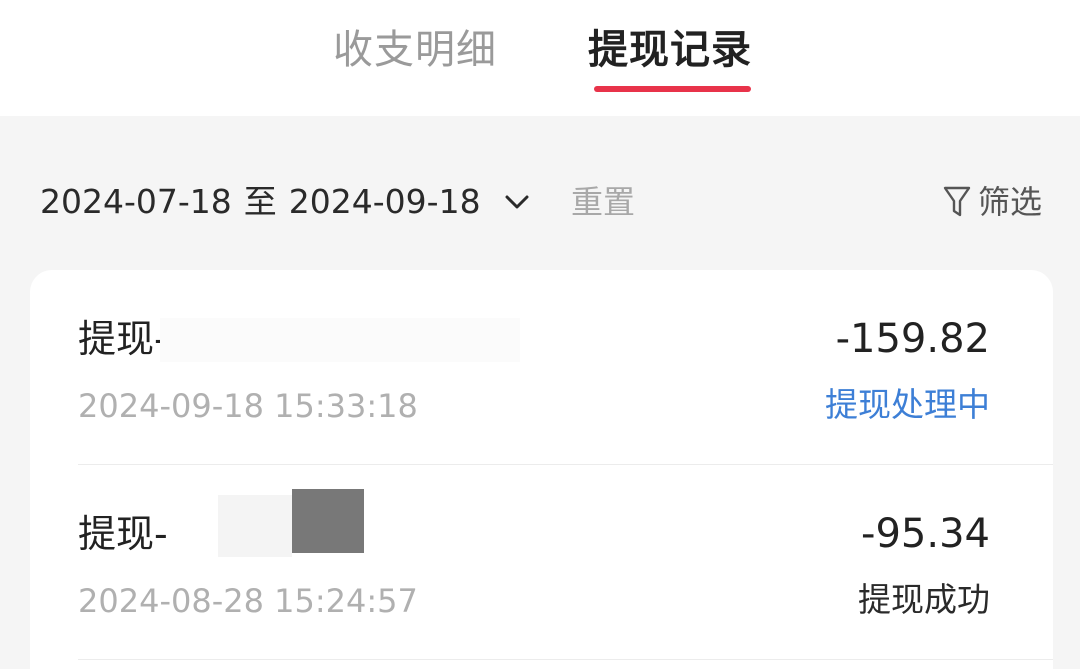 Image resolution: width=1080 pixels, height=669 pixels. I want to click on record-amount: -95.34, so click(925, 534).